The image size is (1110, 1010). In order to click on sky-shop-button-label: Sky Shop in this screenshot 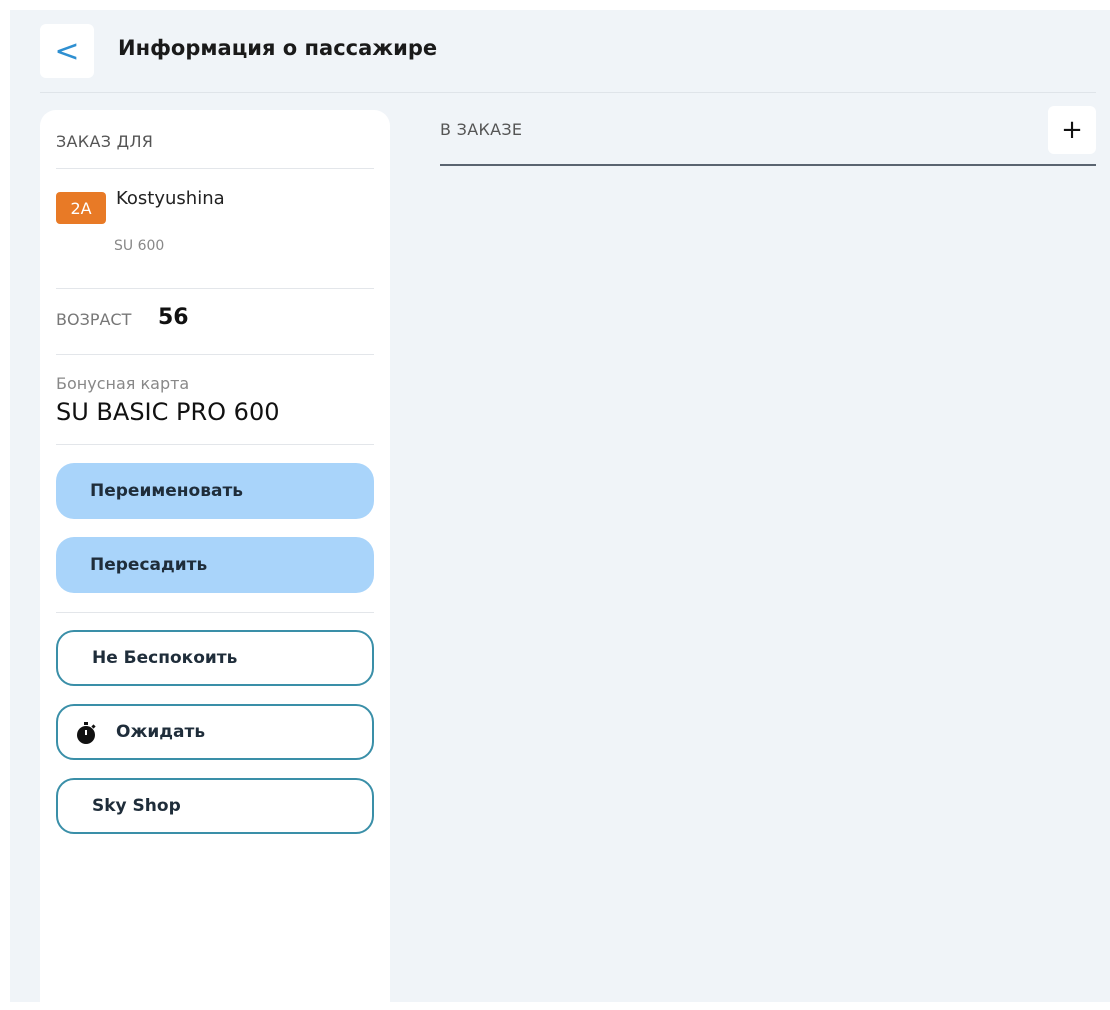, I will do `click(136, 806)`.